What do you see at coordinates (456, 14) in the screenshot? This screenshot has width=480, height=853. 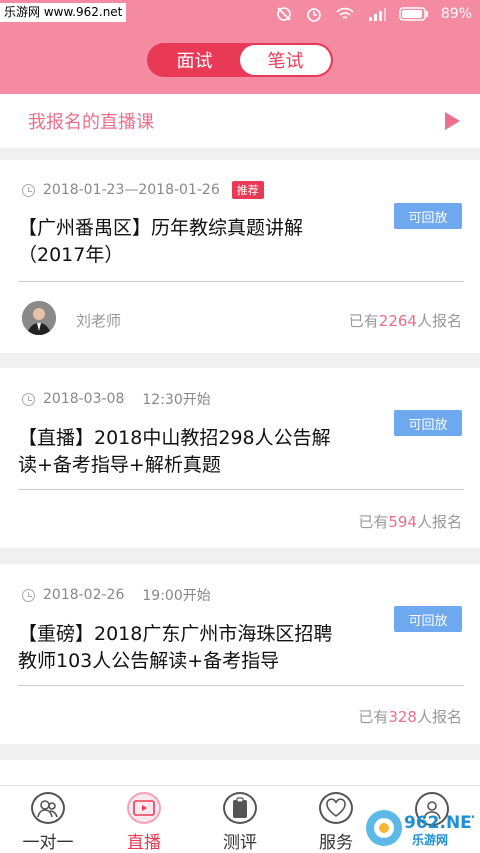 I see `battery-percent: 89%` at bounding box center [456, 14].